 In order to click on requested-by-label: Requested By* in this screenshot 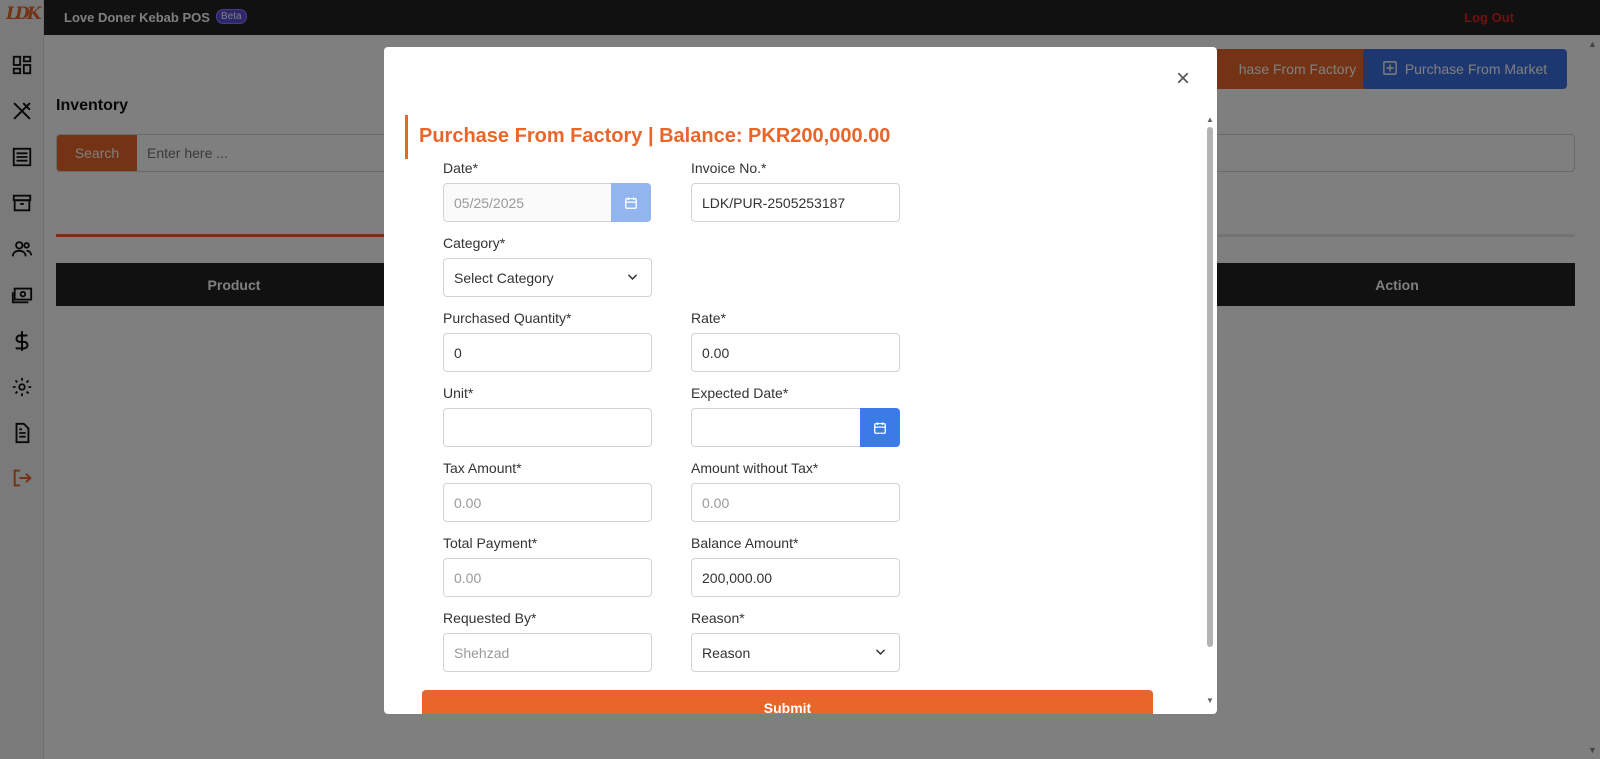, I will do `click(490, 618)`.